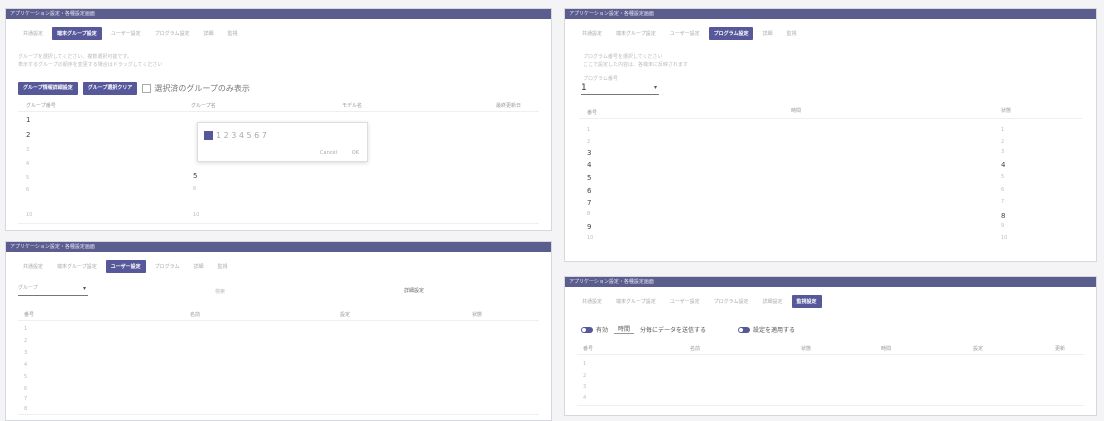 This screenshot has height=421, width=1104. What do you see at coordinates (886, 349) in the screenshot?
I see `column-header: 時間` at bounding box center [886, 349].